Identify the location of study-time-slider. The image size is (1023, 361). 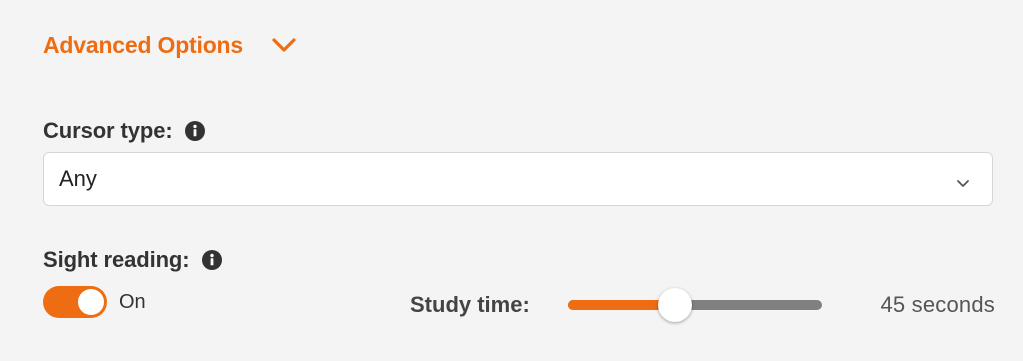
(695, 305).